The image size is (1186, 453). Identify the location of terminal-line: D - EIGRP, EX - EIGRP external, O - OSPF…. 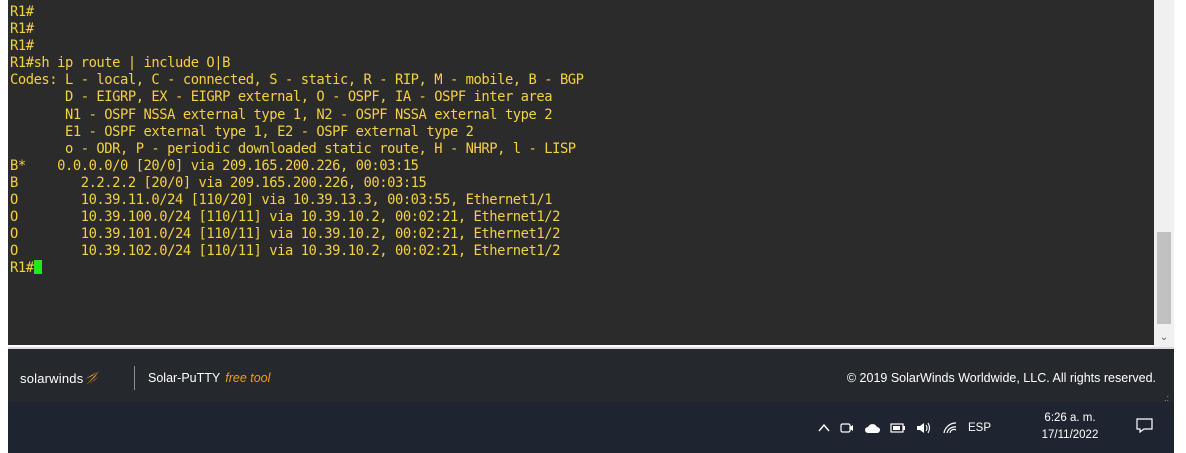
(281, 97).